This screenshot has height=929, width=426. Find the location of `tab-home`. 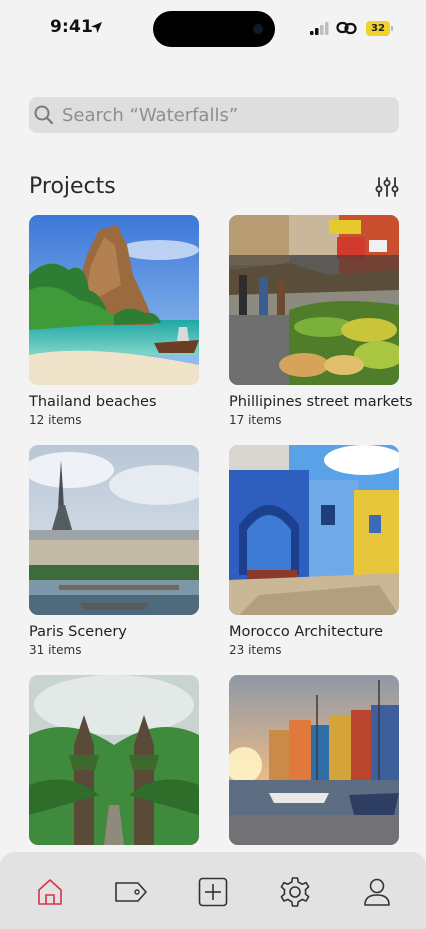

tab-home is located at coordinates (50, 892).